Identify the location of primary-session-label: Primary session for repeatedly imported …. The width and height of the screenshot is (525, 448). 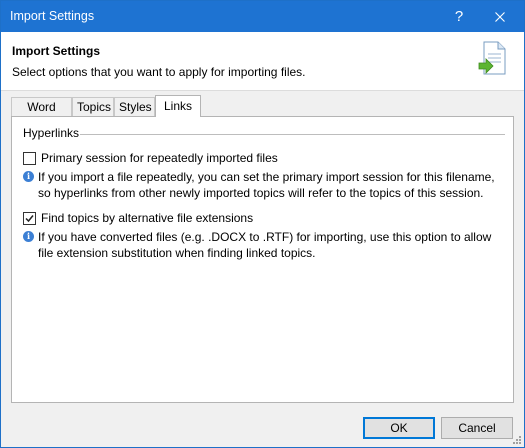
(159, 158).